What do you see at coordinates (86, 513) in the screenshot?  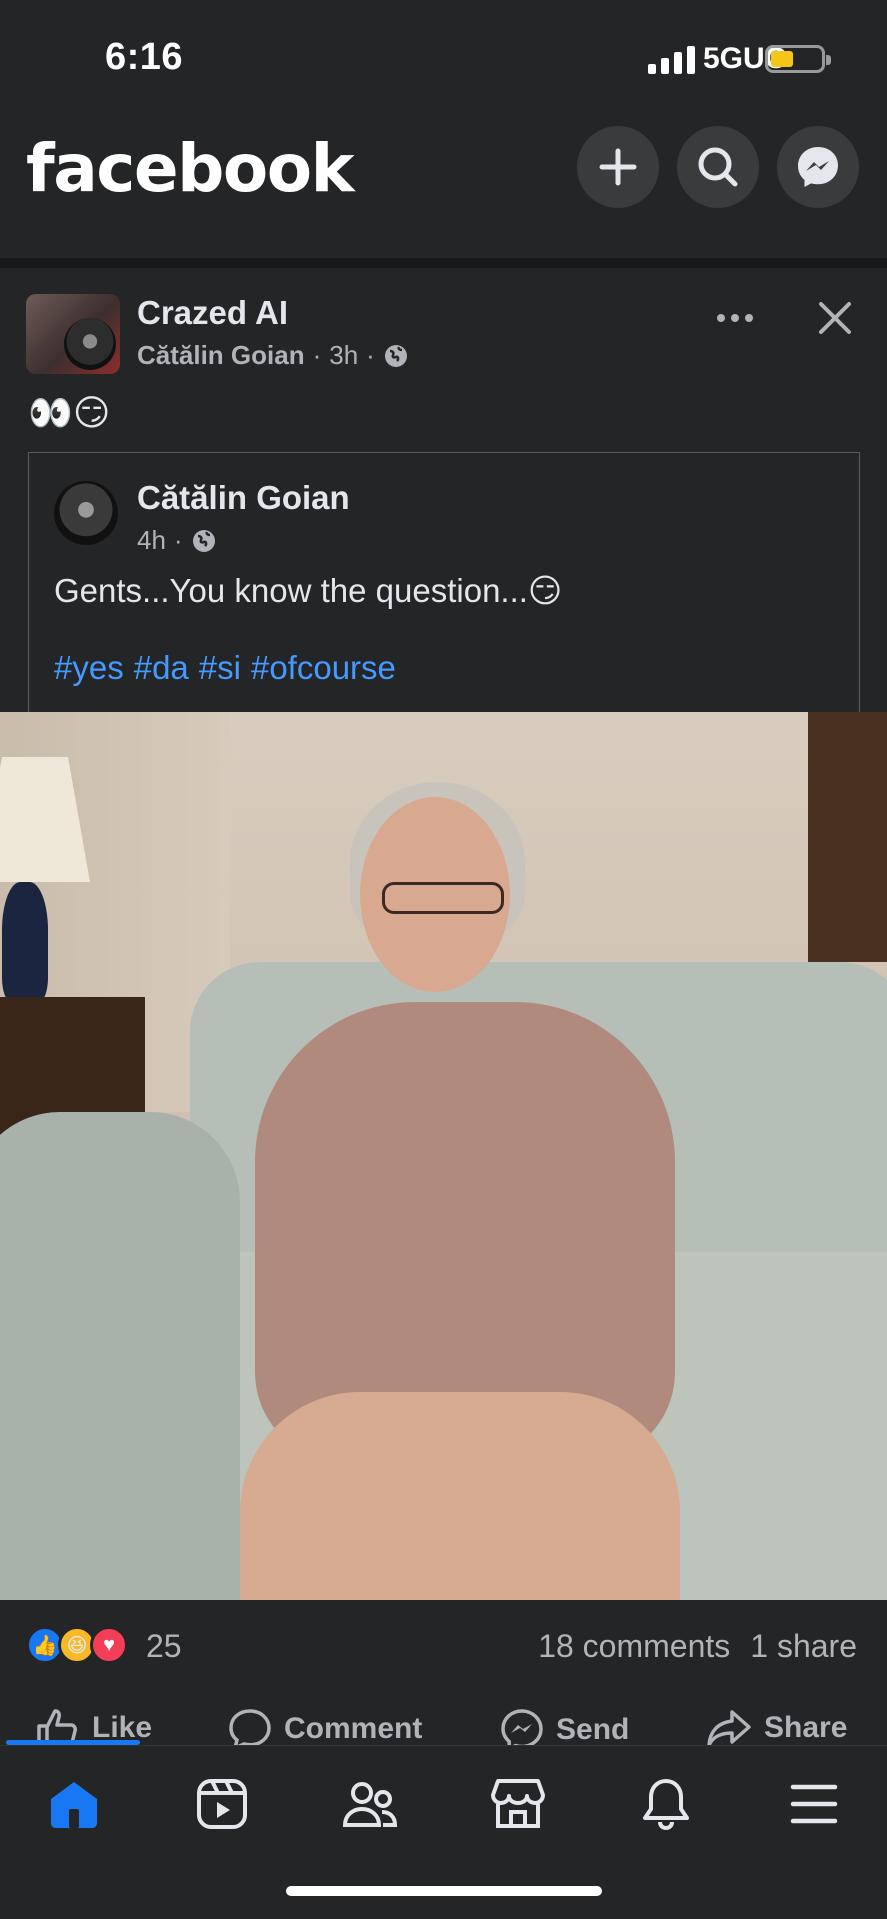 I see `shared-author-avatar` at bounding box center [86, 513].